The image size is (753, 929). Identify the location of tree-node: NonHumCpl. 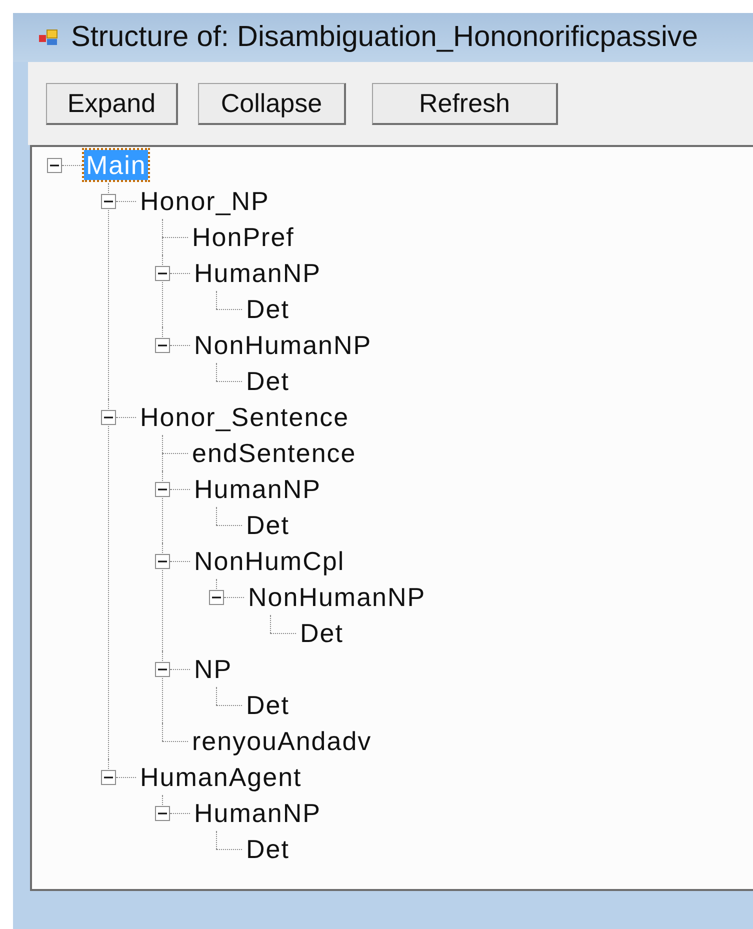
(269, 561).